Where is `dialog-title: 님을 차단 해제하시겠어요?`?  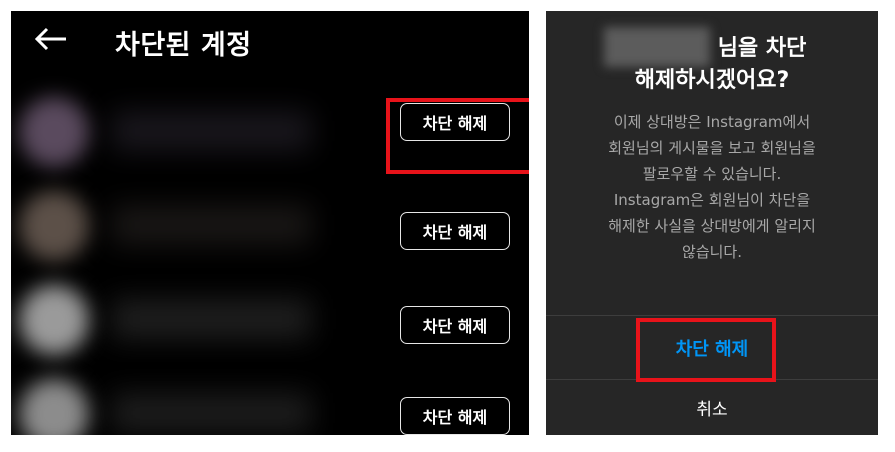 dialog-title: 님을 차단 해제하시겠어요? is located at coordinates (712, 65).